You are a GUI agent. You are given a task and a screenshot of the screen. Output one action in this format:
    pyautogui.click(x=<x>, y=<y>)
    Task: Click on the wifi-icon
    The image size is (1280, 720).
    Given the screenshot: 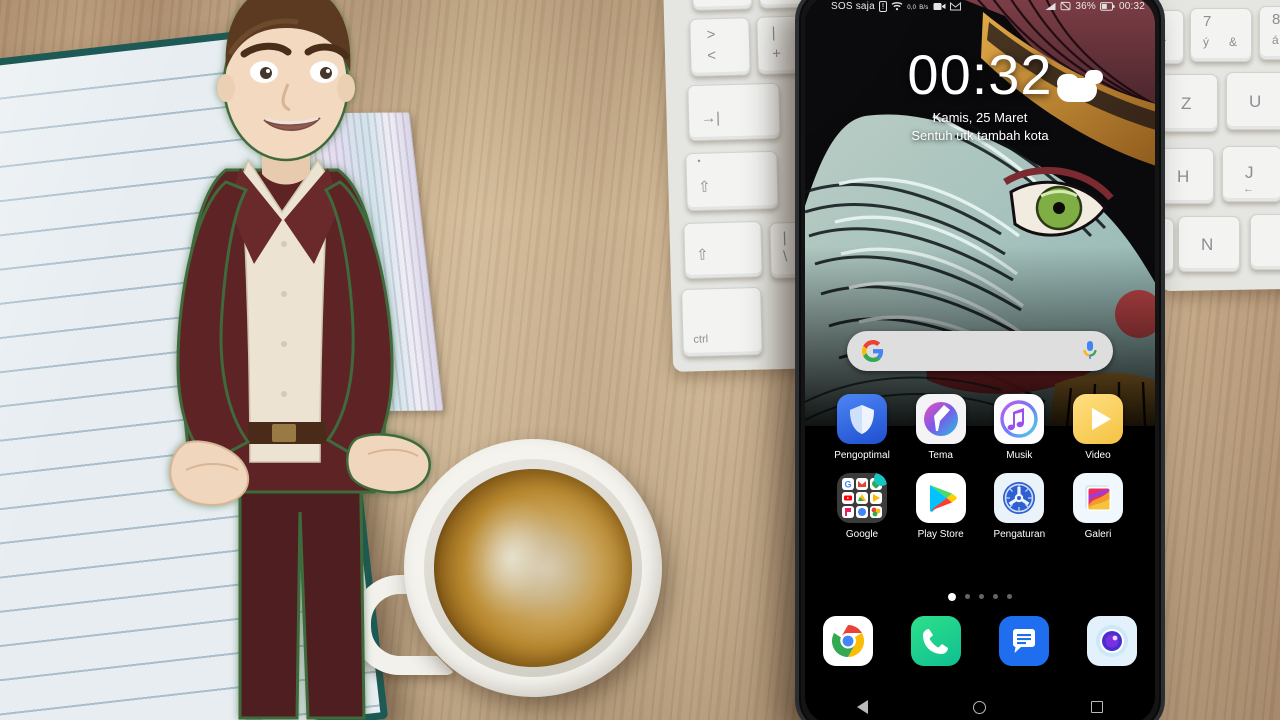 What is the action you would take?
    pyautogui.click(x=897, y=6)
    